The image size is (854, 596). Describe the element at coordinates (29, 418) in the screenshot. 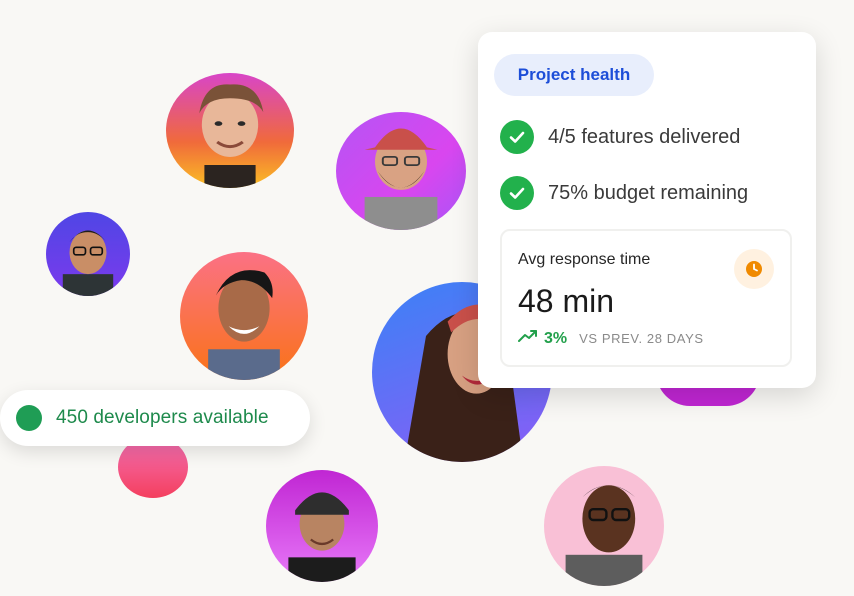

I see `availability-dot-icon` at that location.